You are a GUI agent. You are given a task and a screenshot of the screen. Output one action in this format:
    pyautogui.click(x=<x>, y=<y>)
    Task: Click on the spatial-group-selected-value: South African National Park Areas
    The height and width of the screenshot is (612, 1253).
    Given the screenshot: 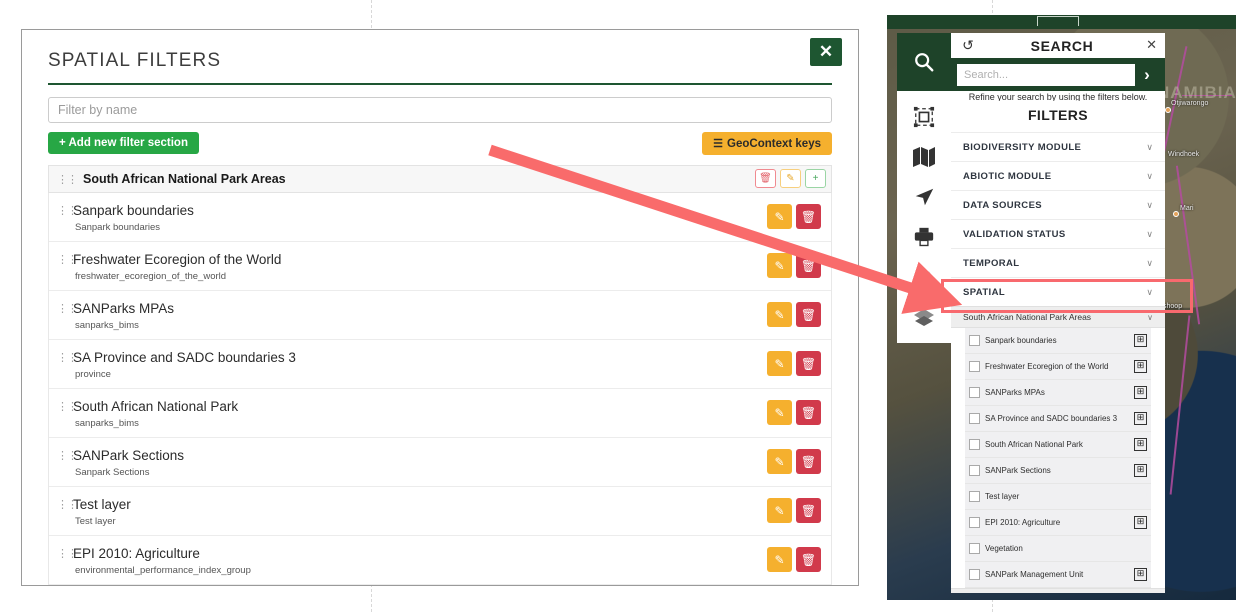 What is the action you would take?
    pyautogui.click(x=1027, y=317)
    